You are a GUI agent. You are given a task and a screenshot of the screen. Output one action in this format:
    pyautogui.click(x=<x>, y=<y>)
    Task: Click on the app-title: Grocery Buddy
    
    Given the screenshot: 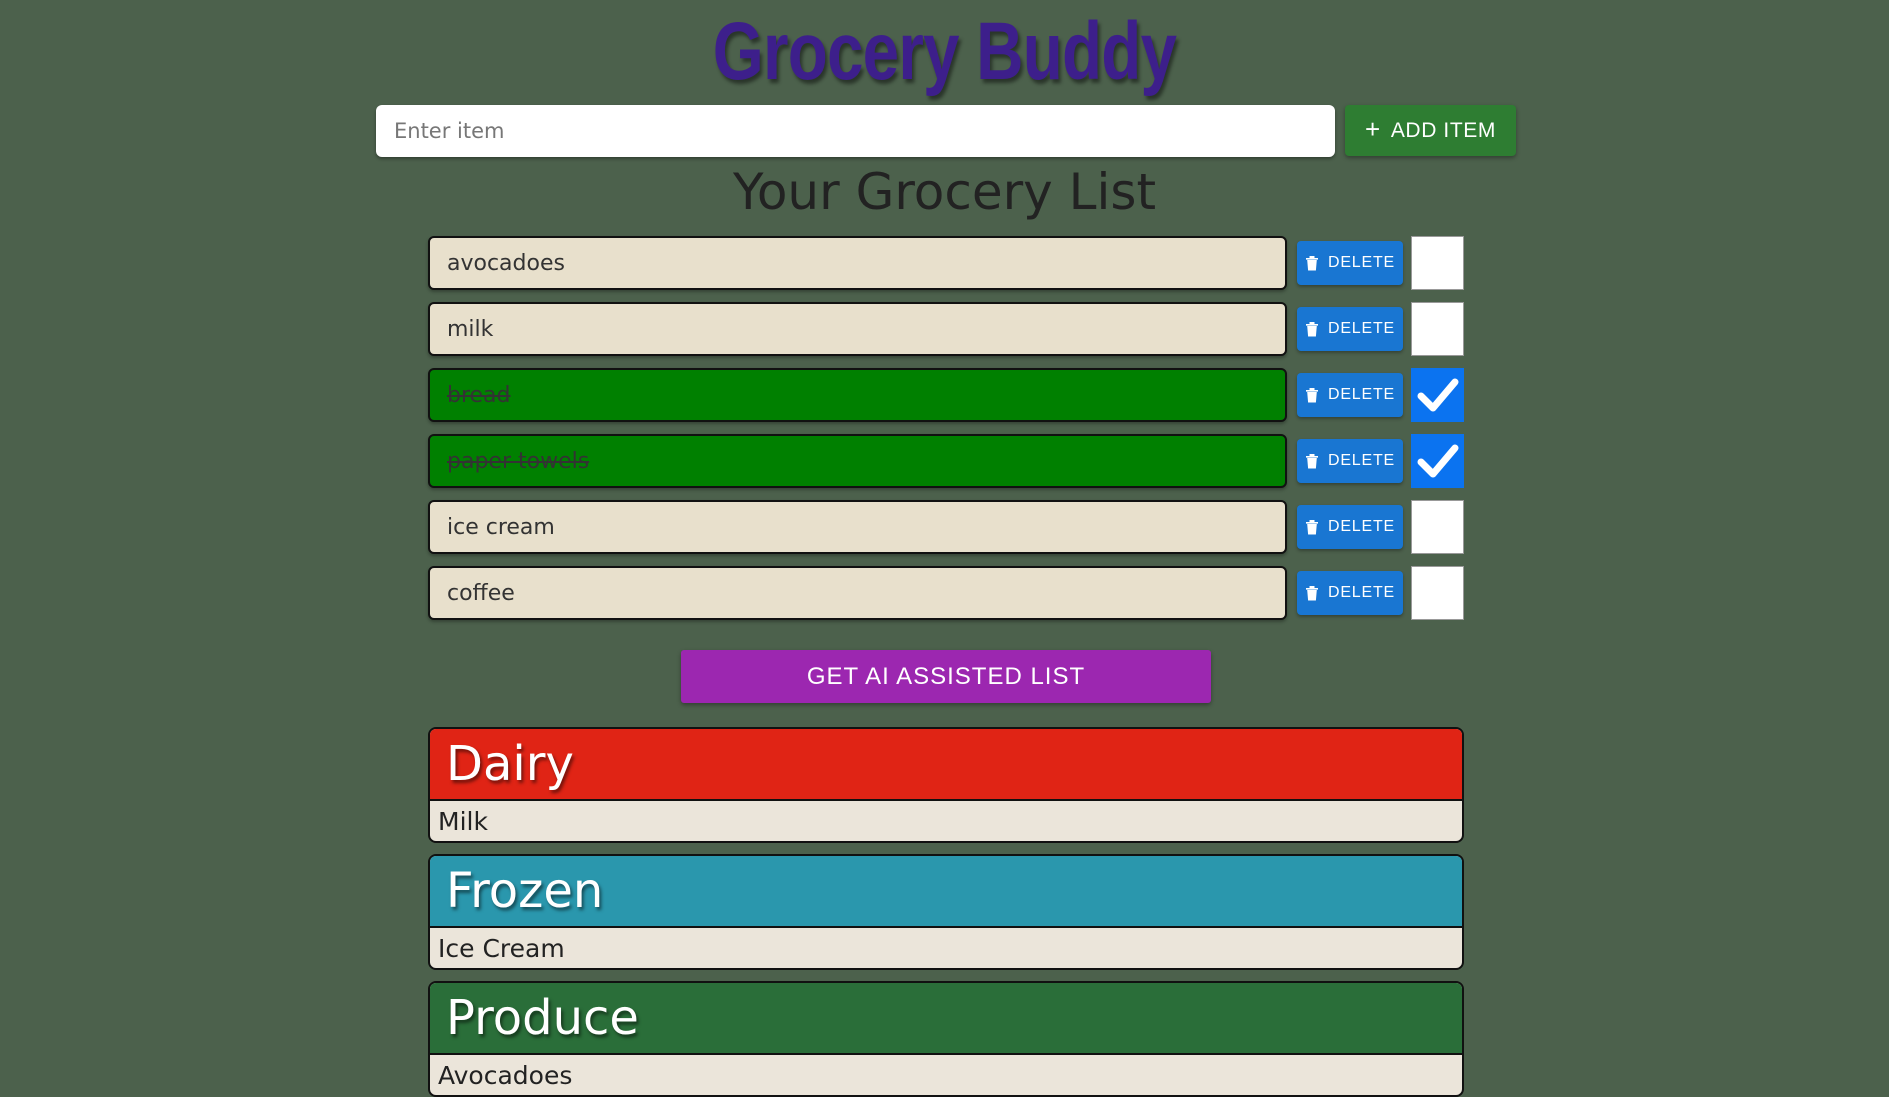 What is the action you would take?
    pyautogui.click(x=944, y=51)
    